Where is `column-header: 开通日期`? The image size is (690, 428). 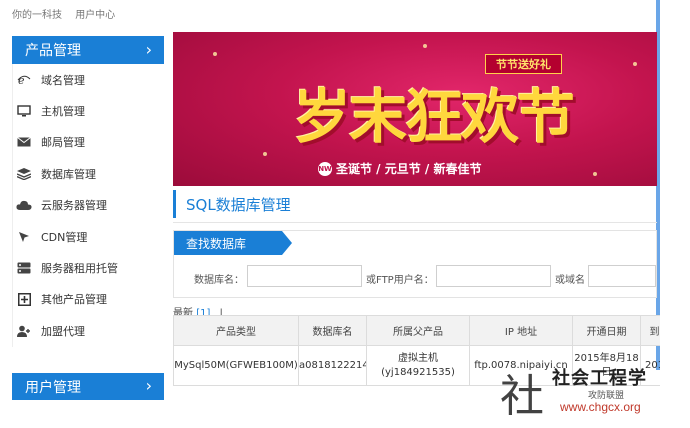 column-header: 开通日期 is located at coordinates (606, 330).